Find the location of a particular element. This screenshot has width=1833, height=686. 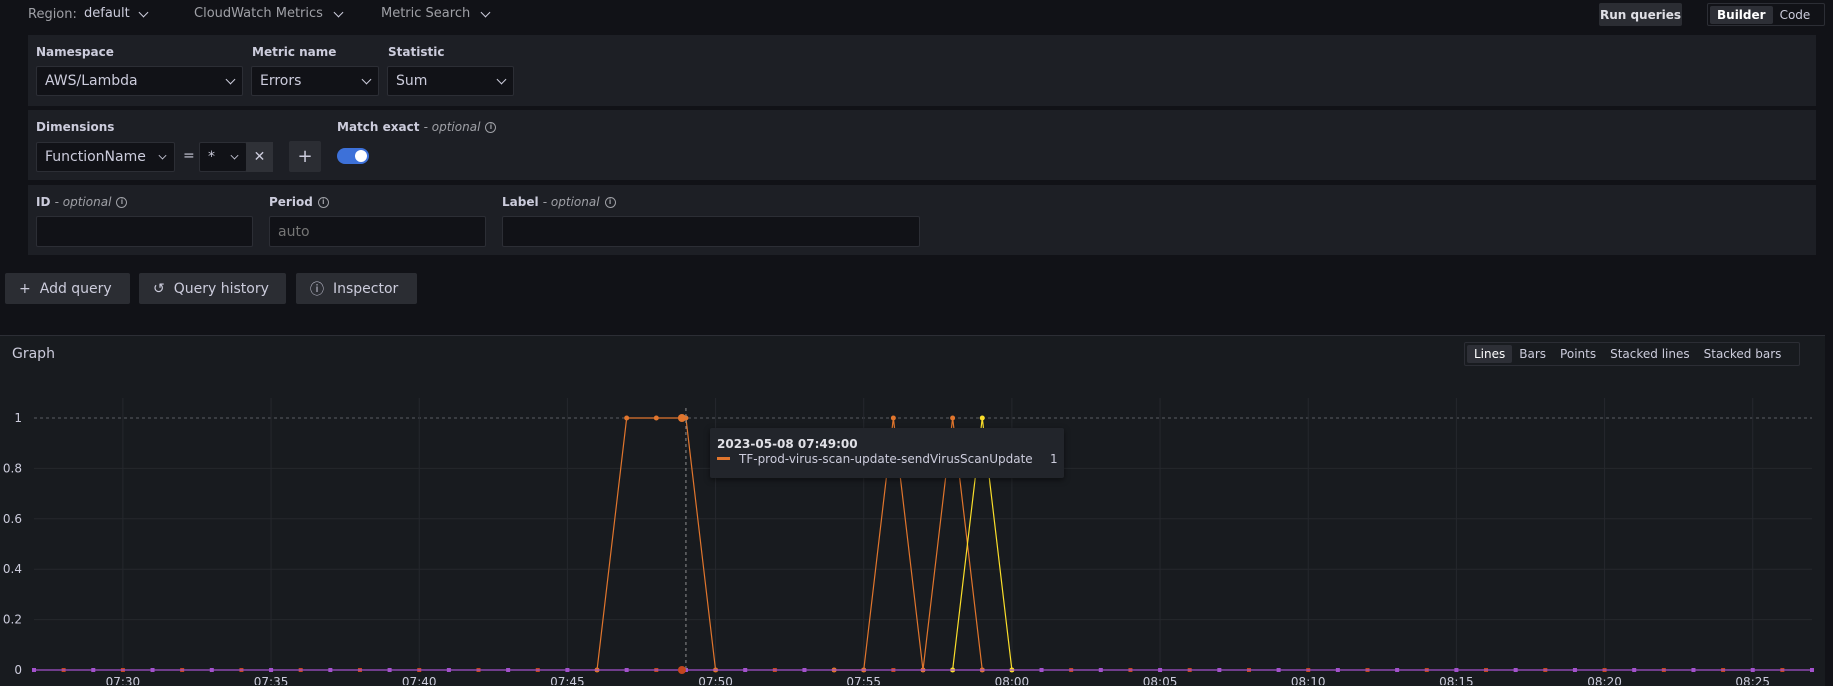

namespace-value: AWS/Lambda is located at coordinates (91, 81).